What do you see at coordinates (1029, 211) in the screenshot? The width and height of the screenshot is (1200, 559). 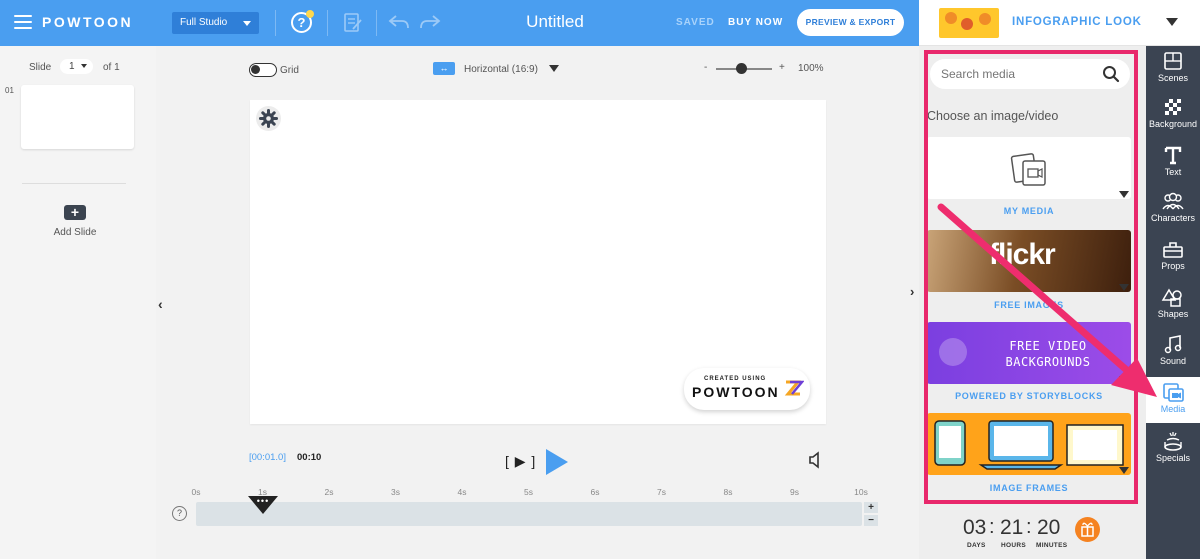 I see `my-media-label: MY MEDIA` at bounding box center [1029, 211].